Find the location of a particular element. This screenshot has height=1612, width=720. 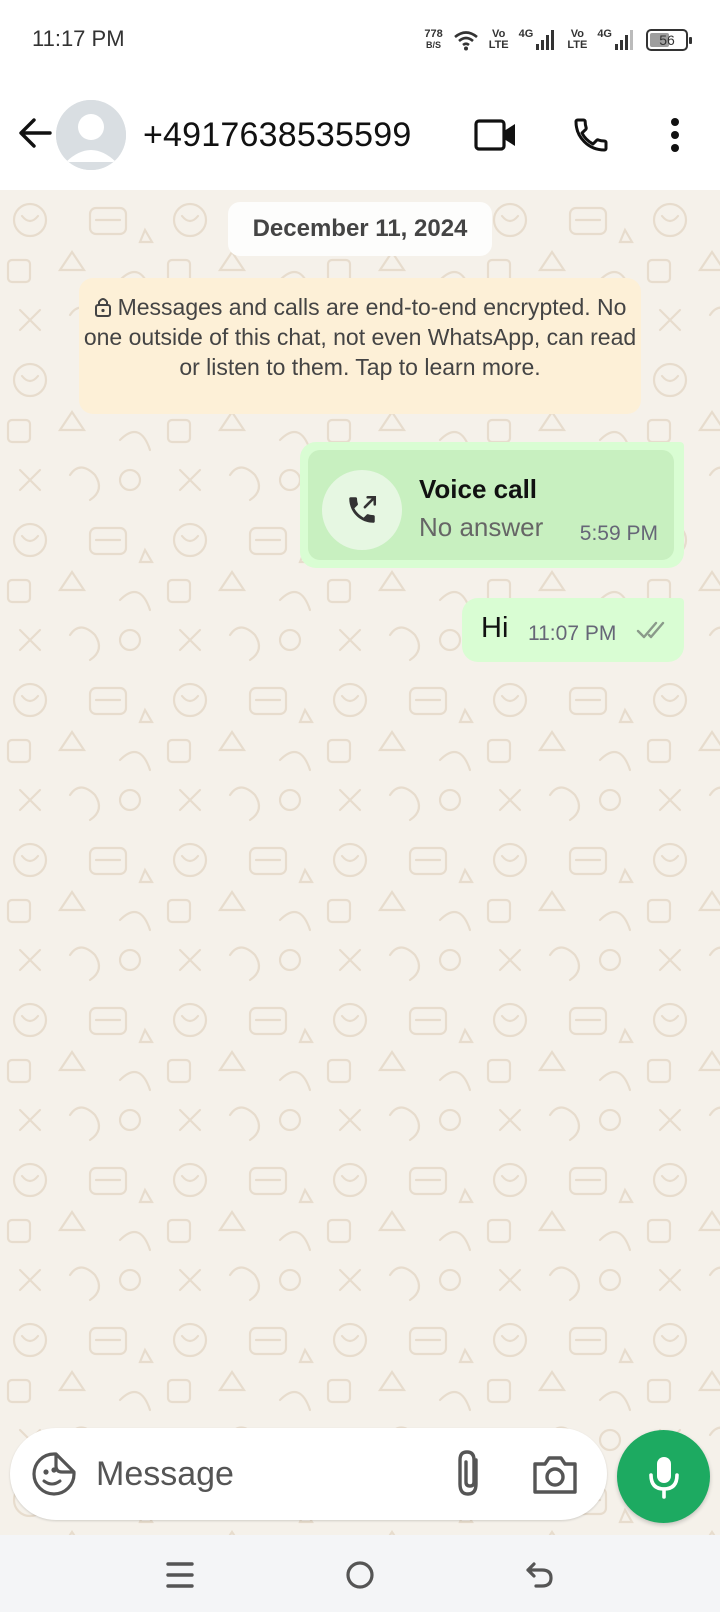

missed-outgoing-call-icon is located at coordinates (363, 509).